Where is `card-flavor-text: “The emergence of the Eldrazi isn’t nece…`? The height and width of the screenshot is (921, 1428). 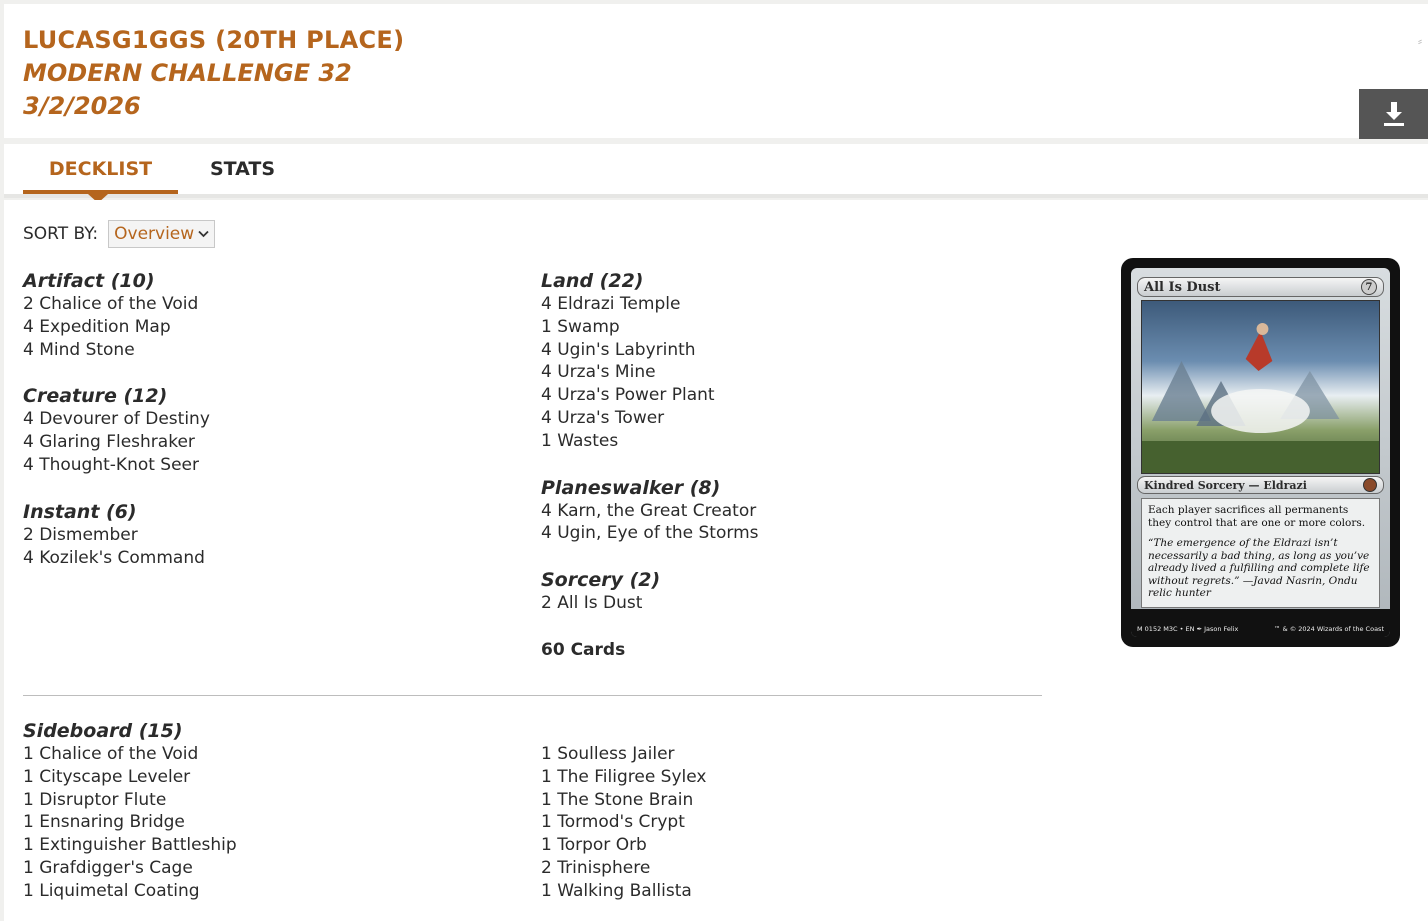 card-flavor-text: “The emergence of the Eldrazi isn’t nece… is located at coordinates (1259, 568).